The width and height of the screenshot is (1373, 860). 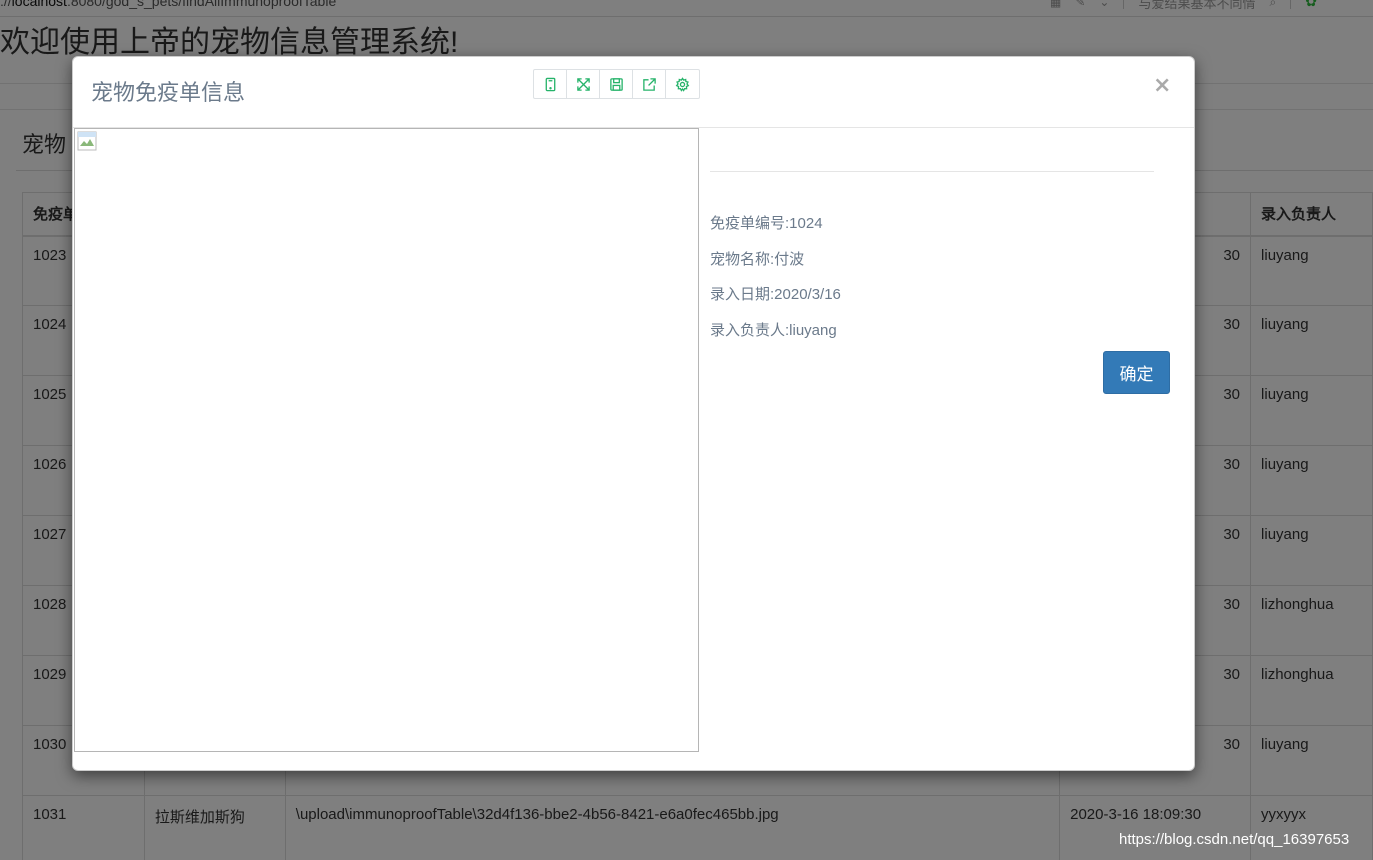 What do you see at coordinates (766, 223) in the screenshot?
I see `field-immunoproof-id: 免疫单编号:1024` at bounding box center [766, 223].